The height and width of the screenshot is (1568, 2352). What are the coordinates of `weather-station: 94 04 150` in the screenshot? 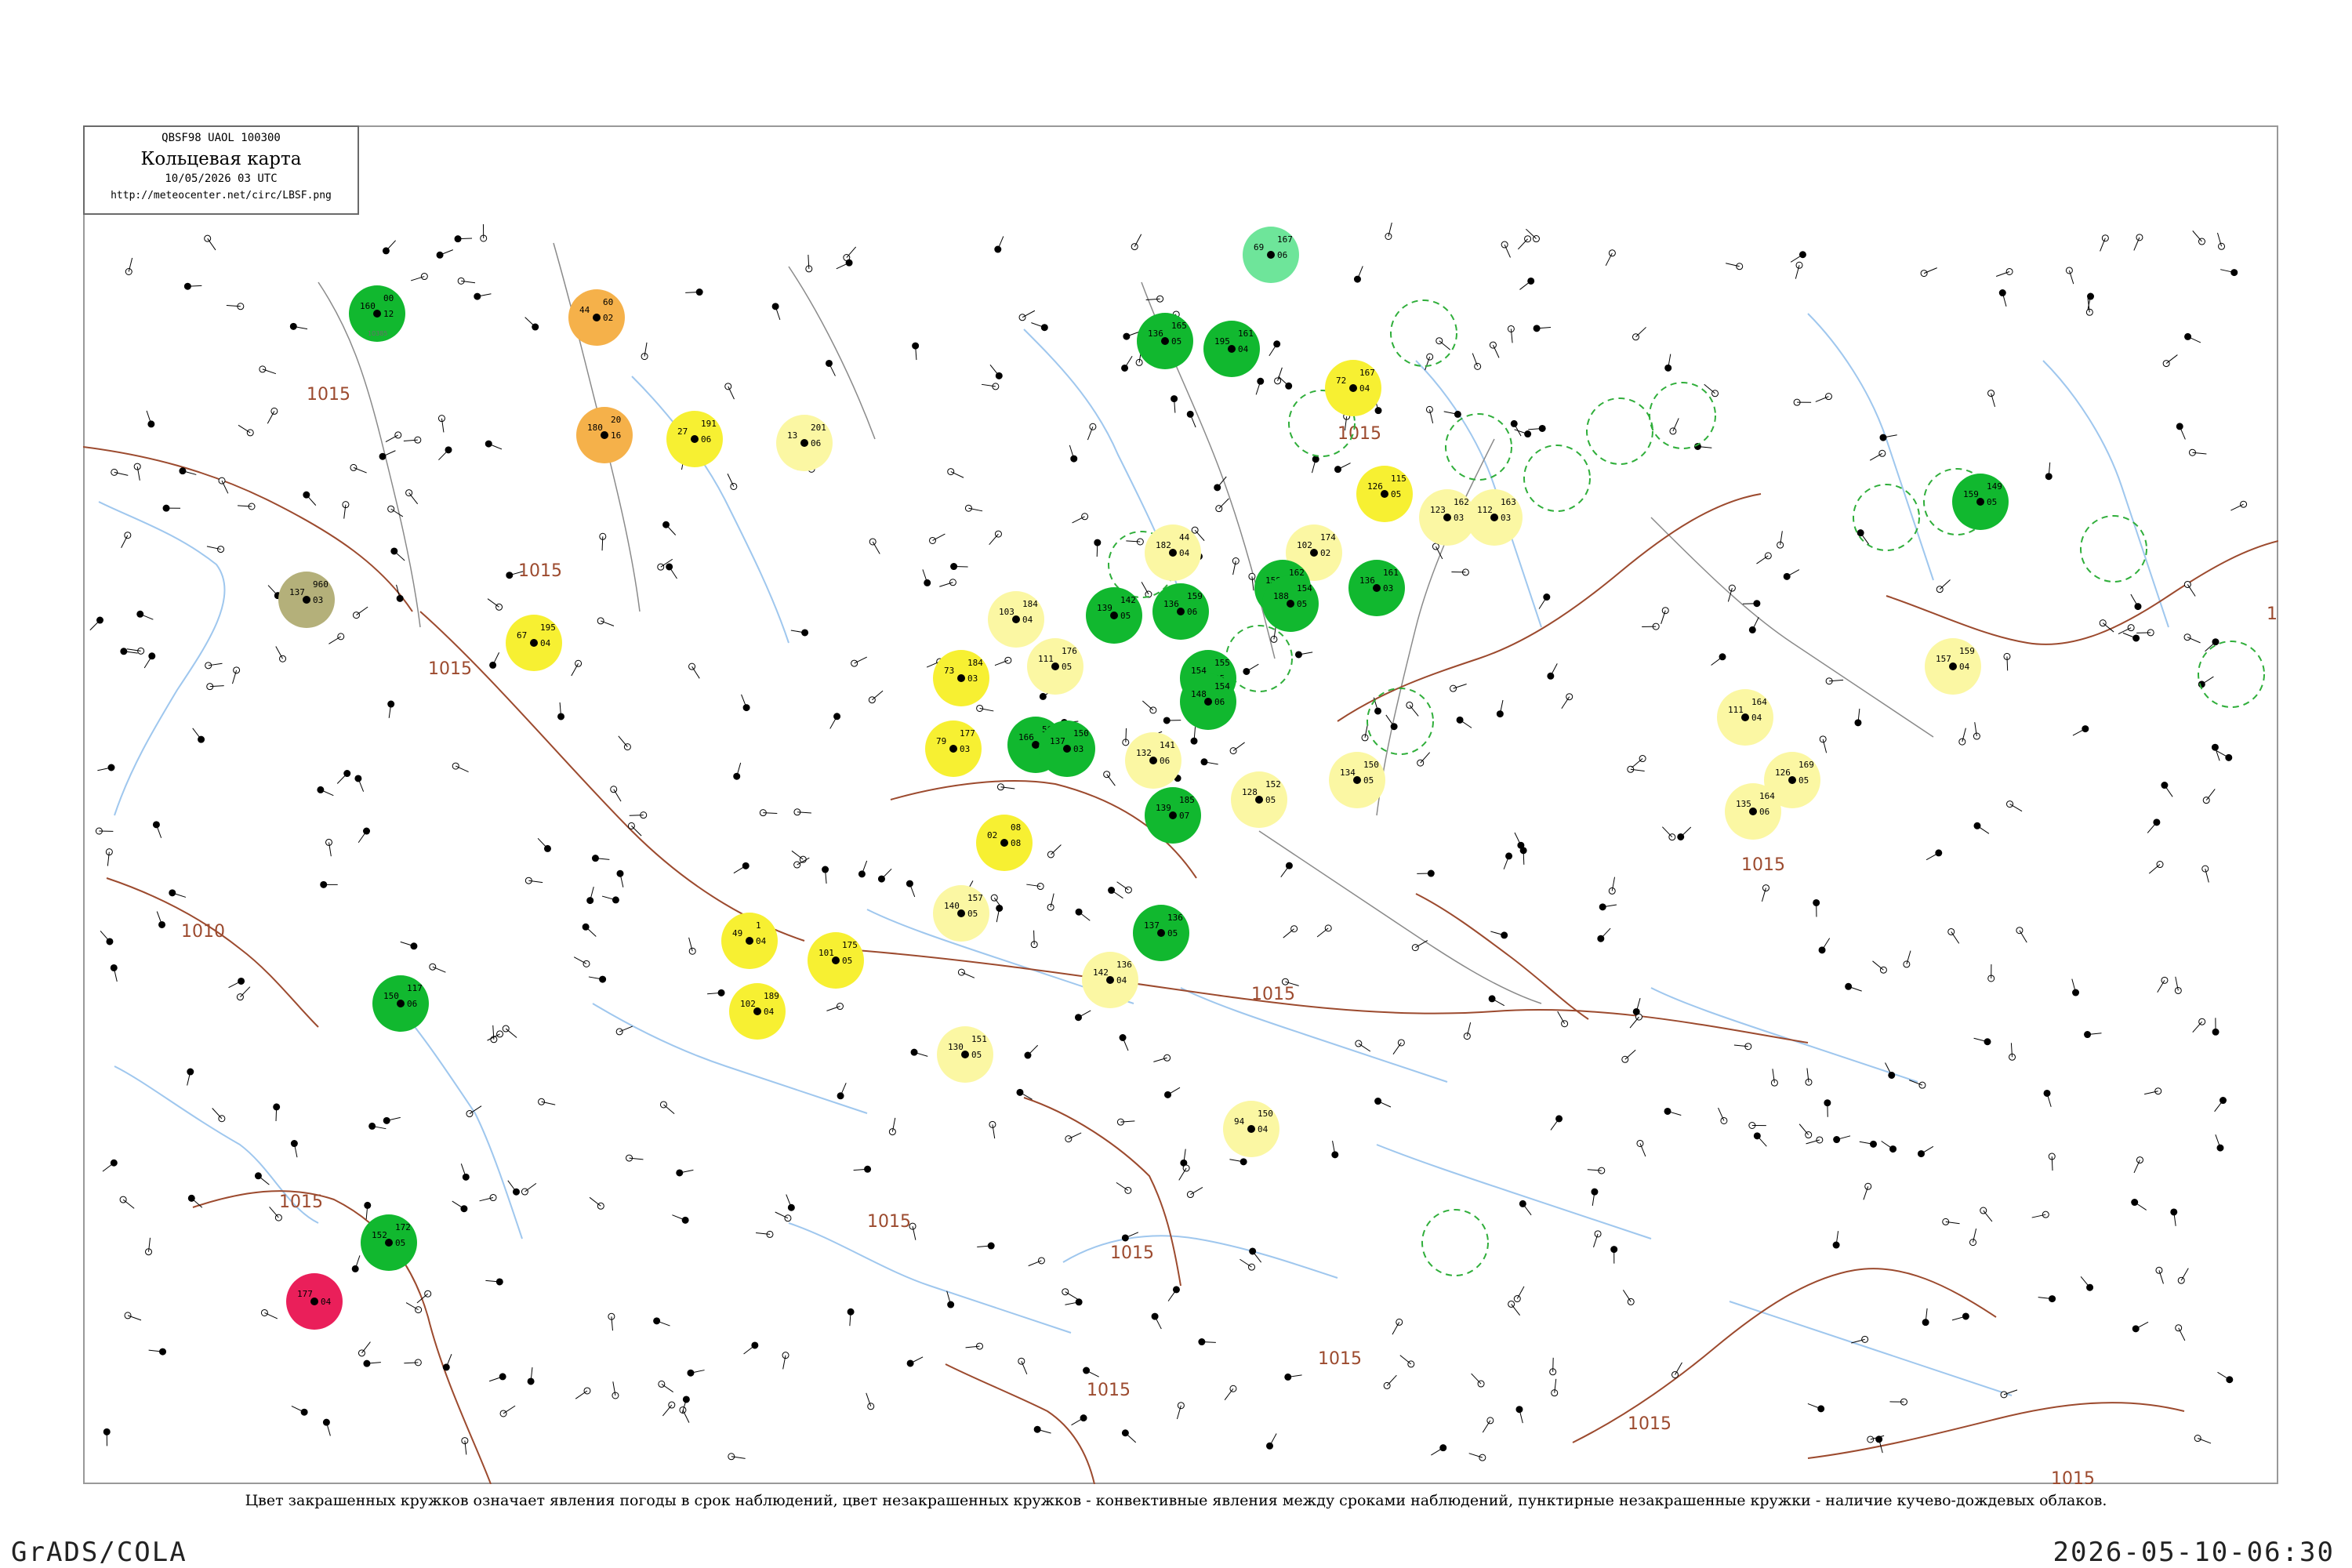 It's located at (1251, 1129).